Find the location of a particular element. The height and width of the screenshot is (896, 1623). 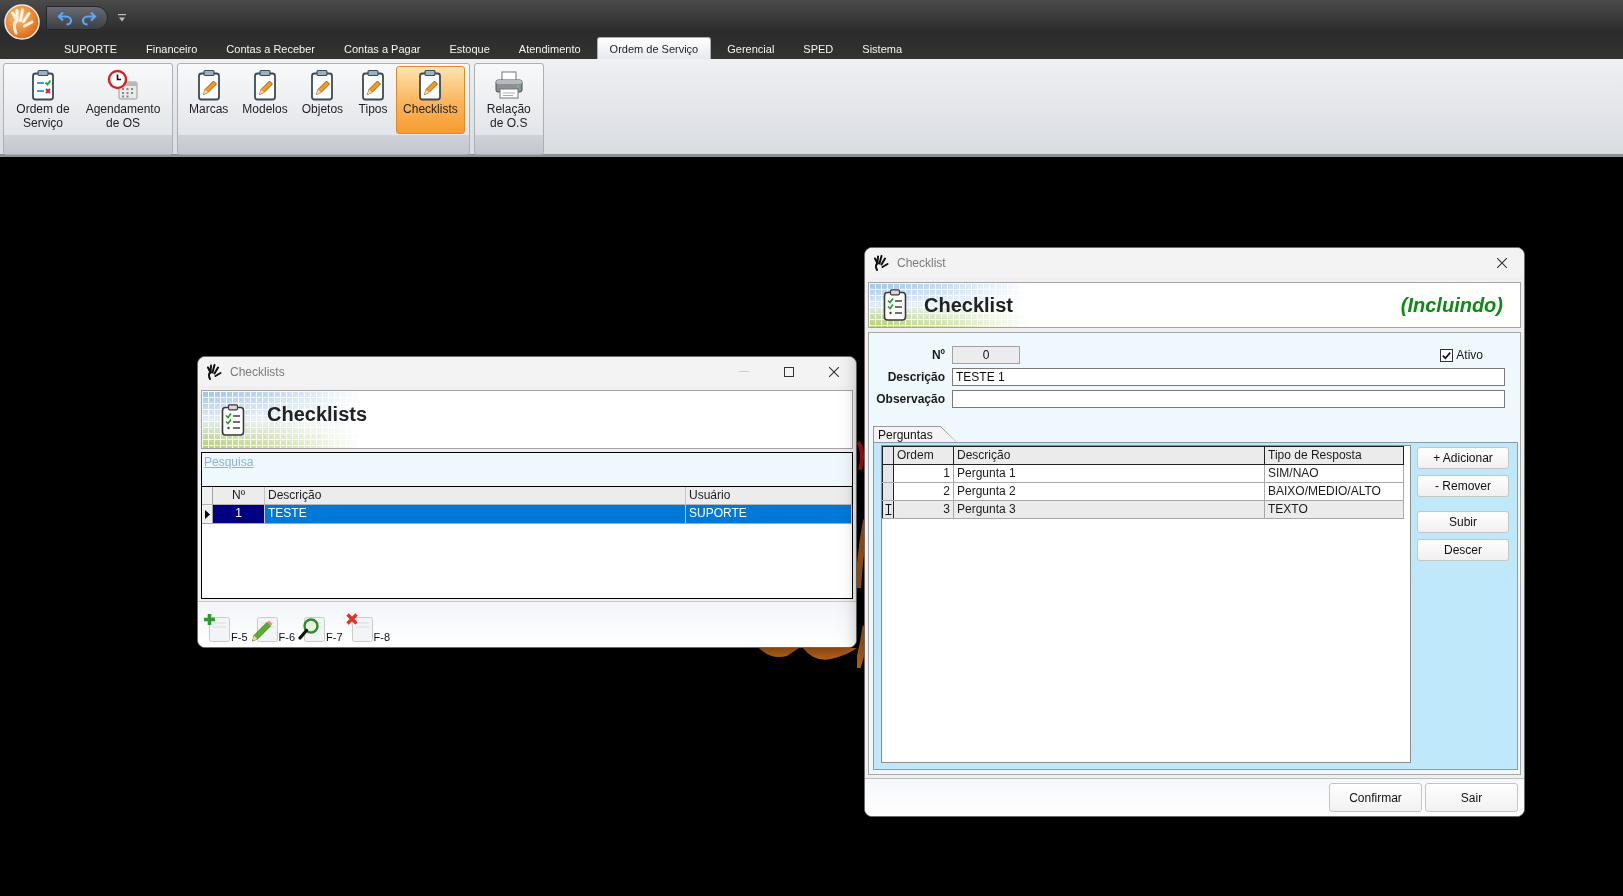

input-field: TESTE 1 is located at coordinates (1228, 377).